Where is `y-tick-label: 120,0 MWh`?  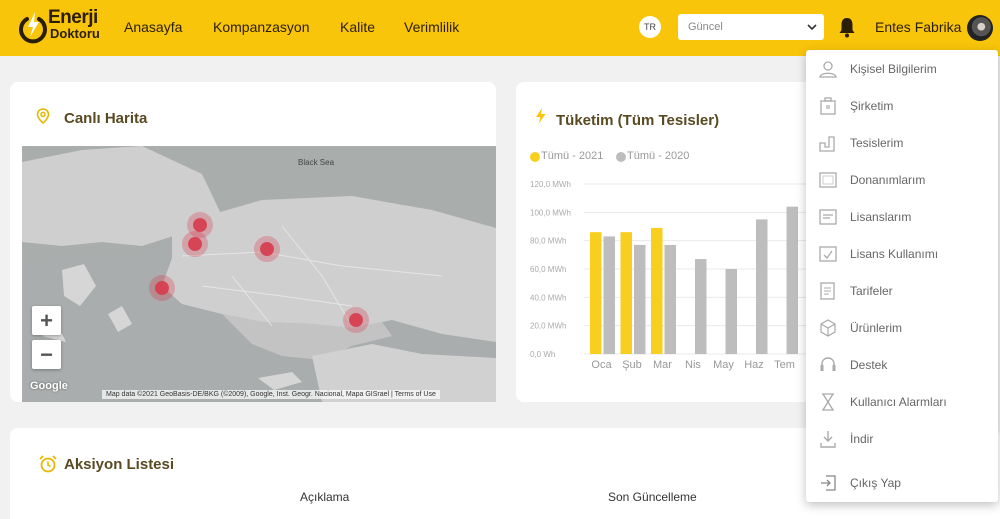
y-tick-label: 120,0 MWh is located at coordinates (550, 184).